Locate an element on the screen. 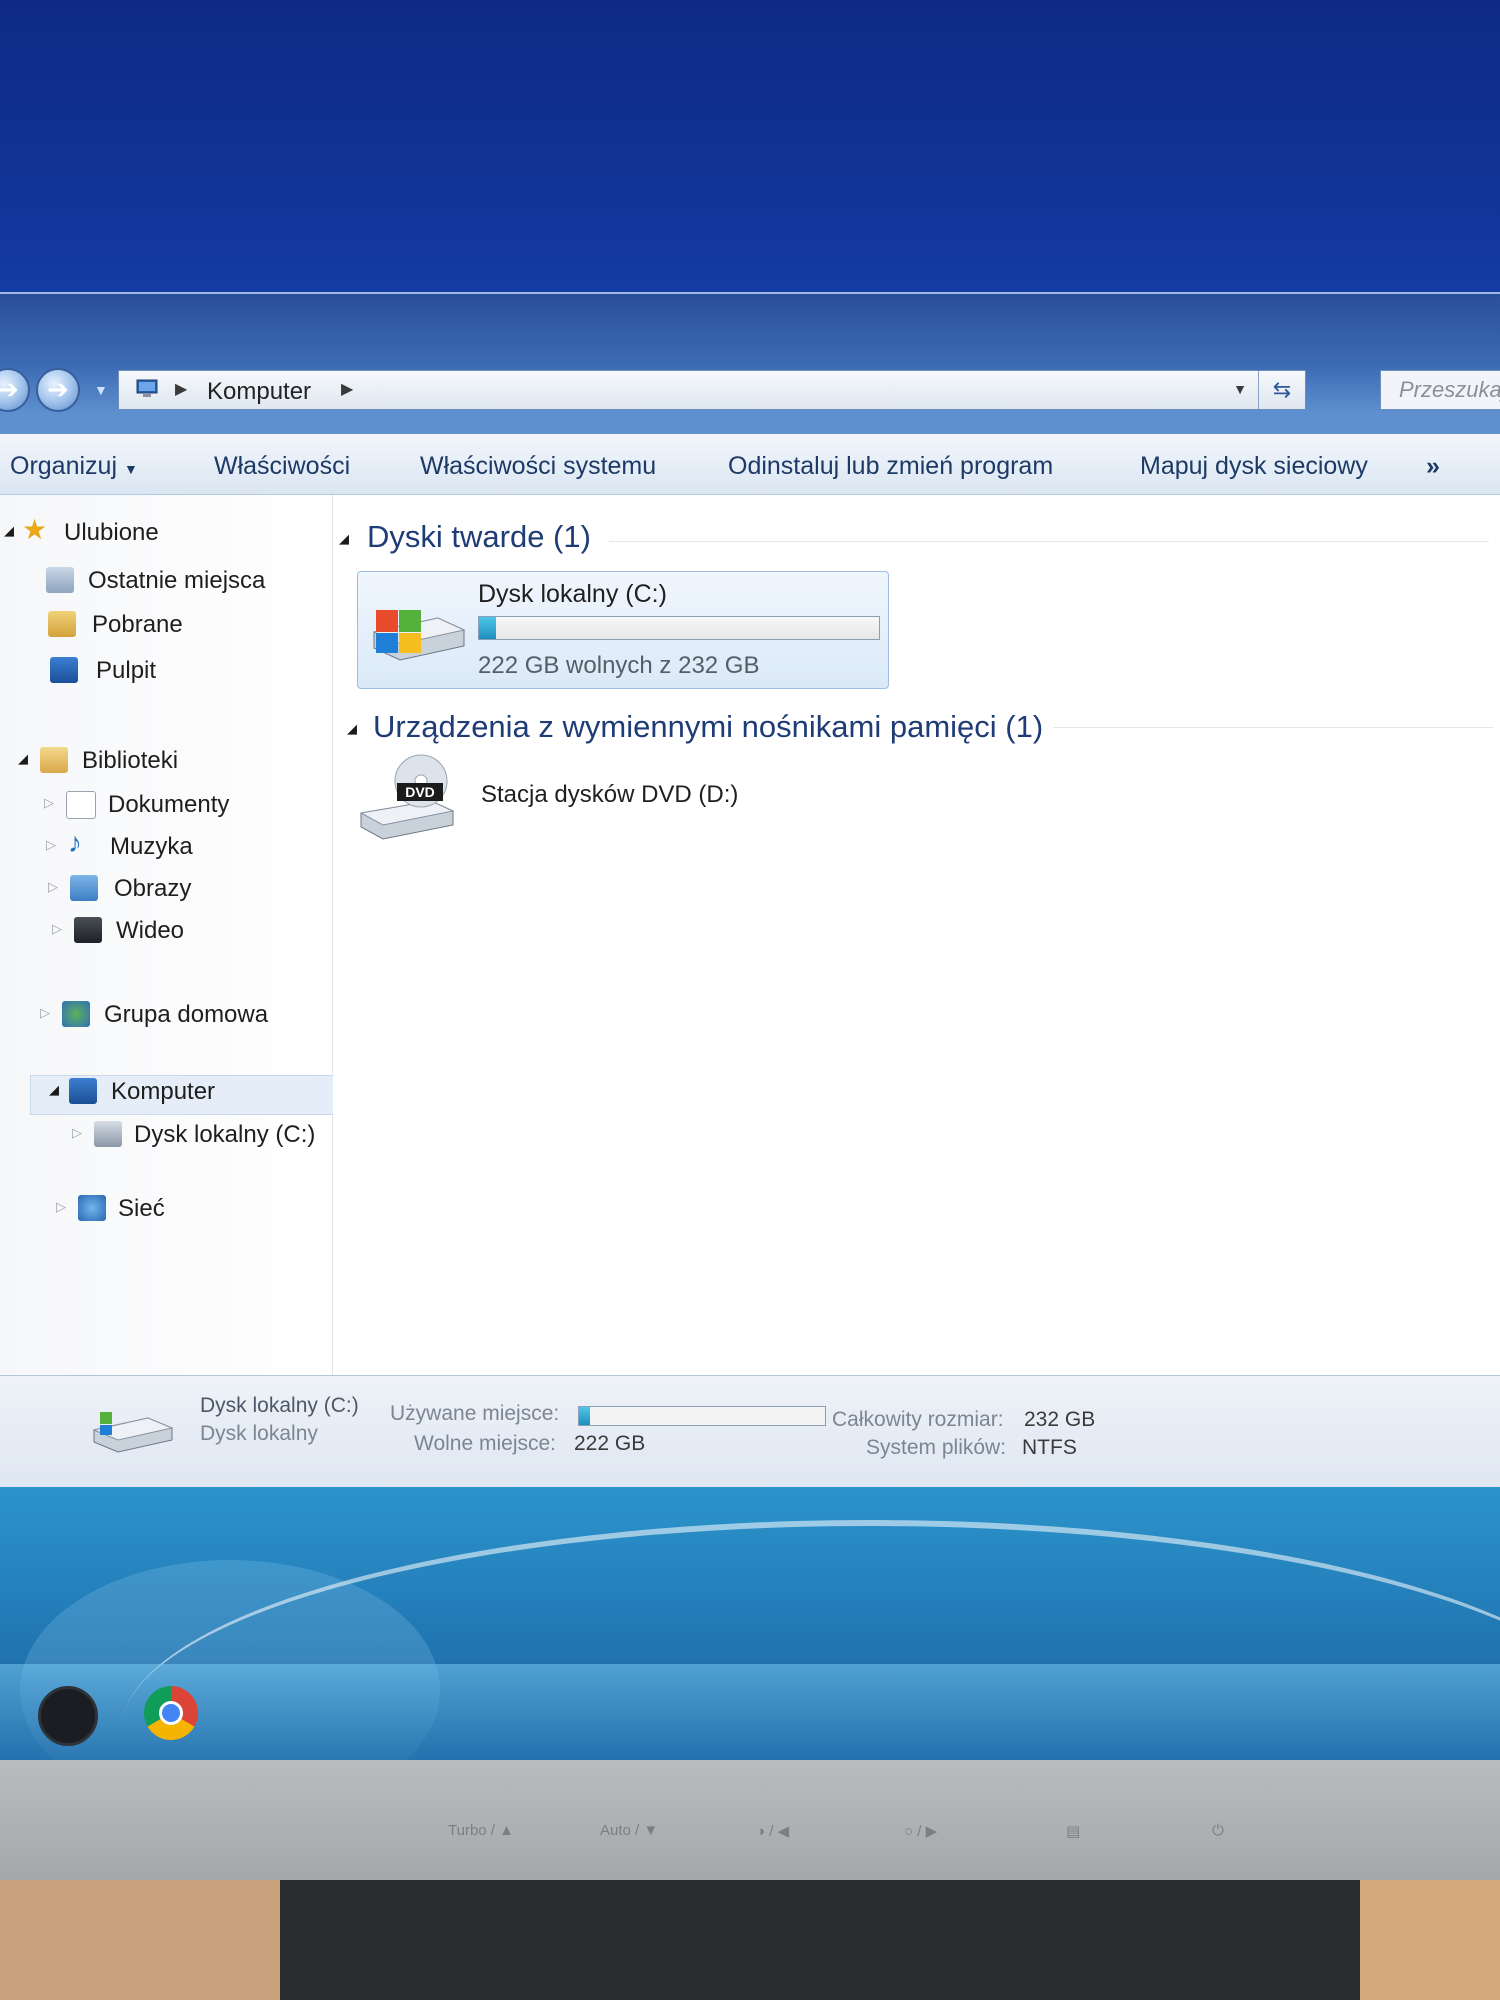 The image size is (1500, 2000). bezel-button-auto: Auto / ▼ is located at coordinates (629, 1830).